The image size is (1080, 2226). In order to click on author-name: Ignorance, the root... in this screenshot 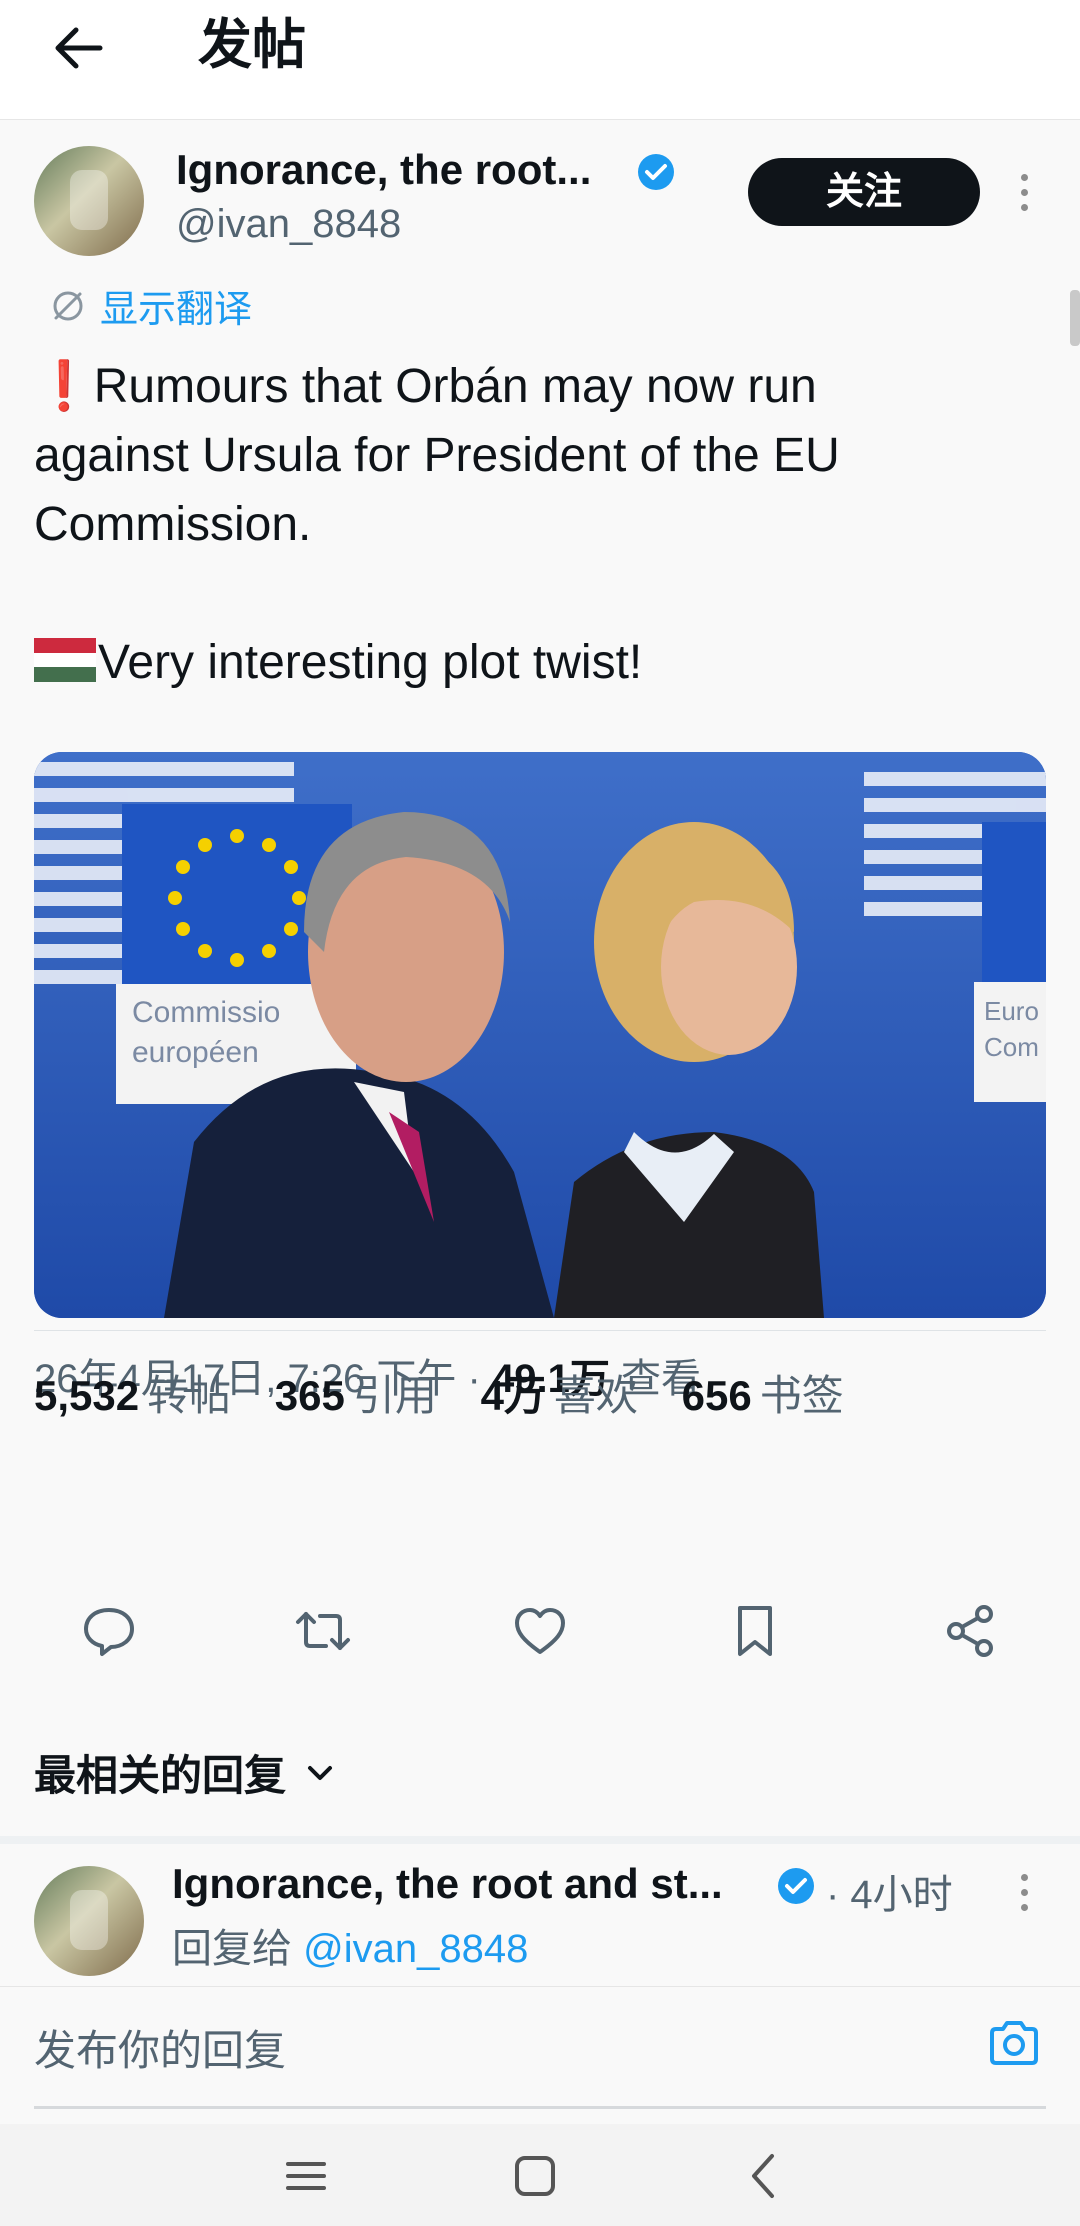, I will do `click(383, 170)`.